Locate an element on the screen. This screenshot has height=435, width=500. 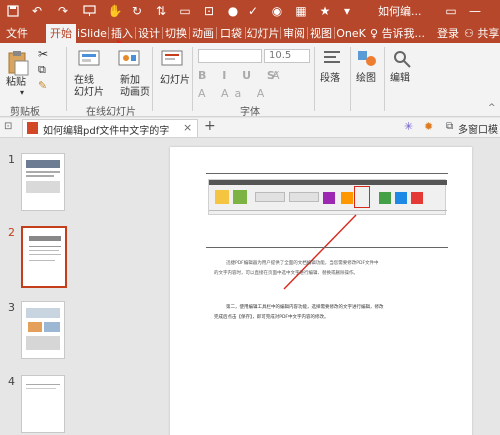
tab-animations: 动画 is located at coordinates (203, 33).